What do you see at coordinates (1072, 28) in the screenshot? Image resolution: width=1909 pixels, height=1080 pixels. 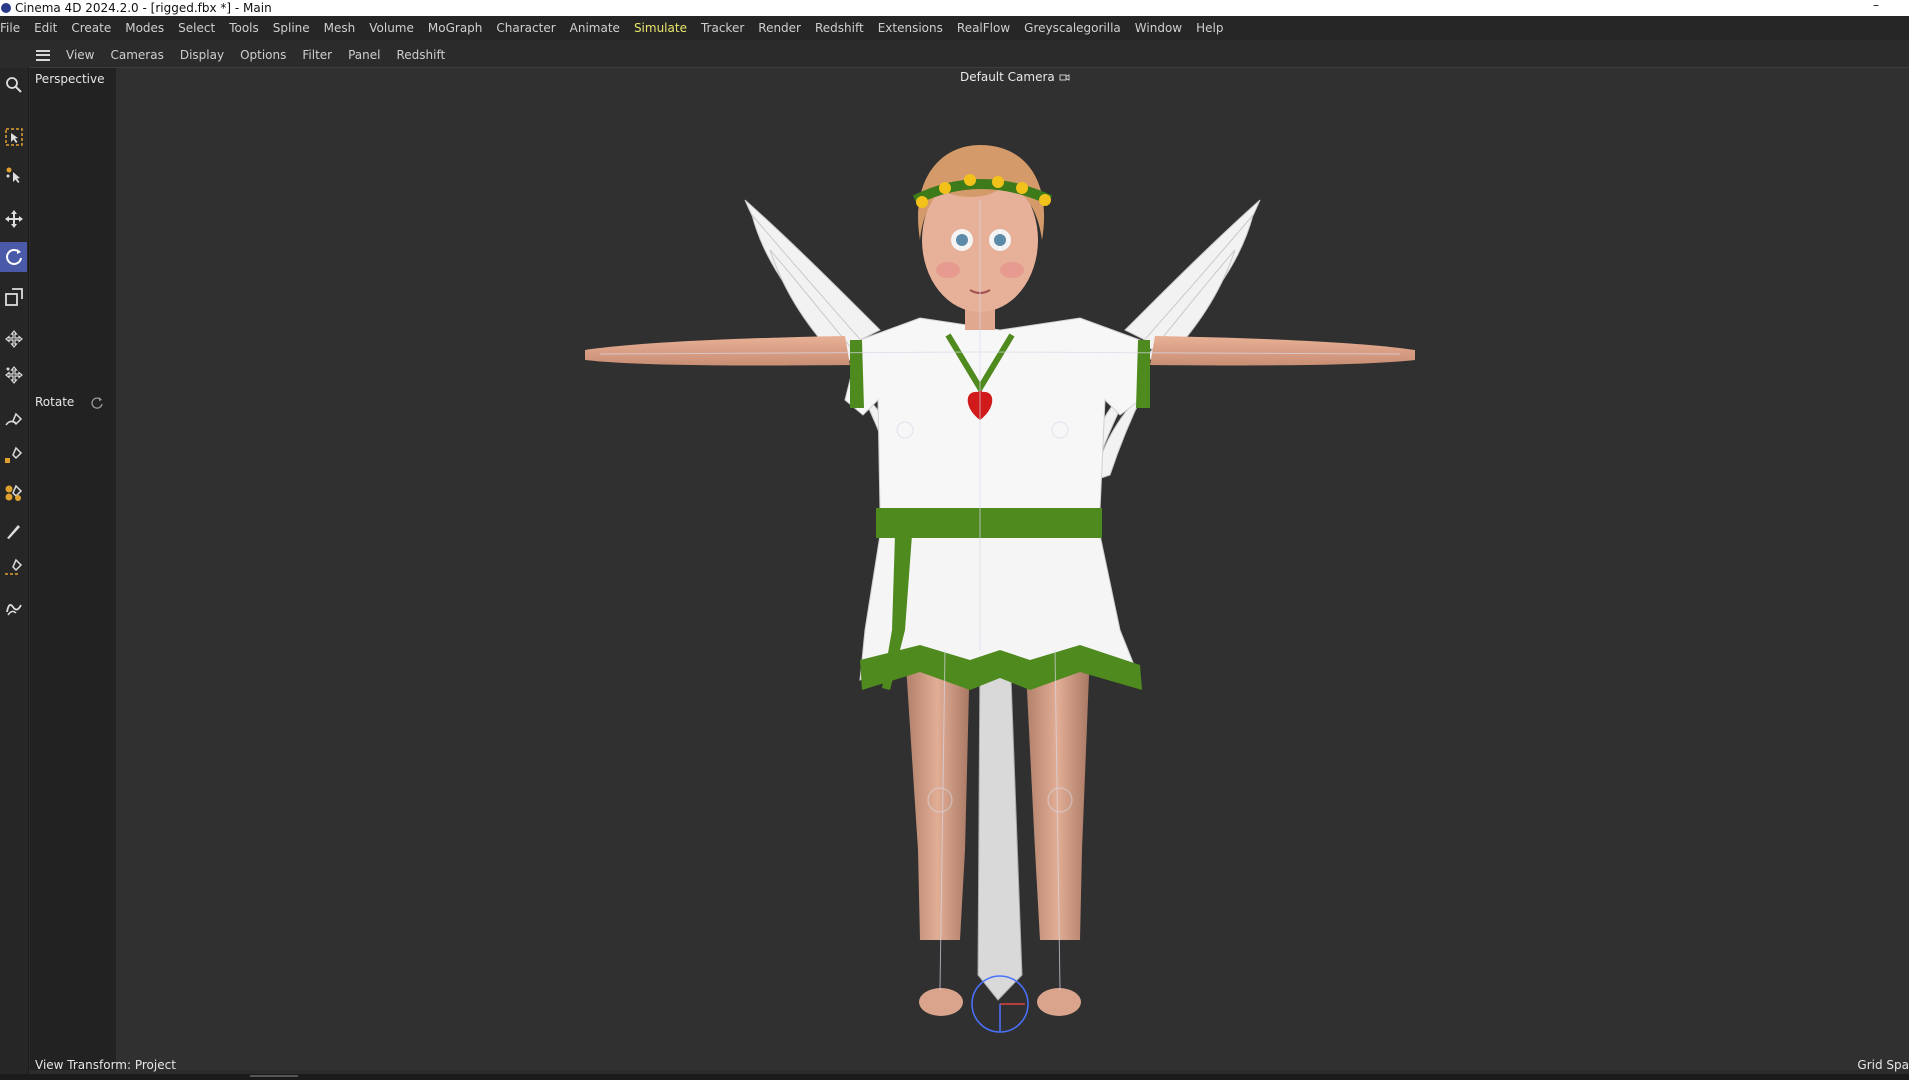 I see `menu-greyscalegorilla: Greyscalegorilla` at bounding box center [1072, 28].